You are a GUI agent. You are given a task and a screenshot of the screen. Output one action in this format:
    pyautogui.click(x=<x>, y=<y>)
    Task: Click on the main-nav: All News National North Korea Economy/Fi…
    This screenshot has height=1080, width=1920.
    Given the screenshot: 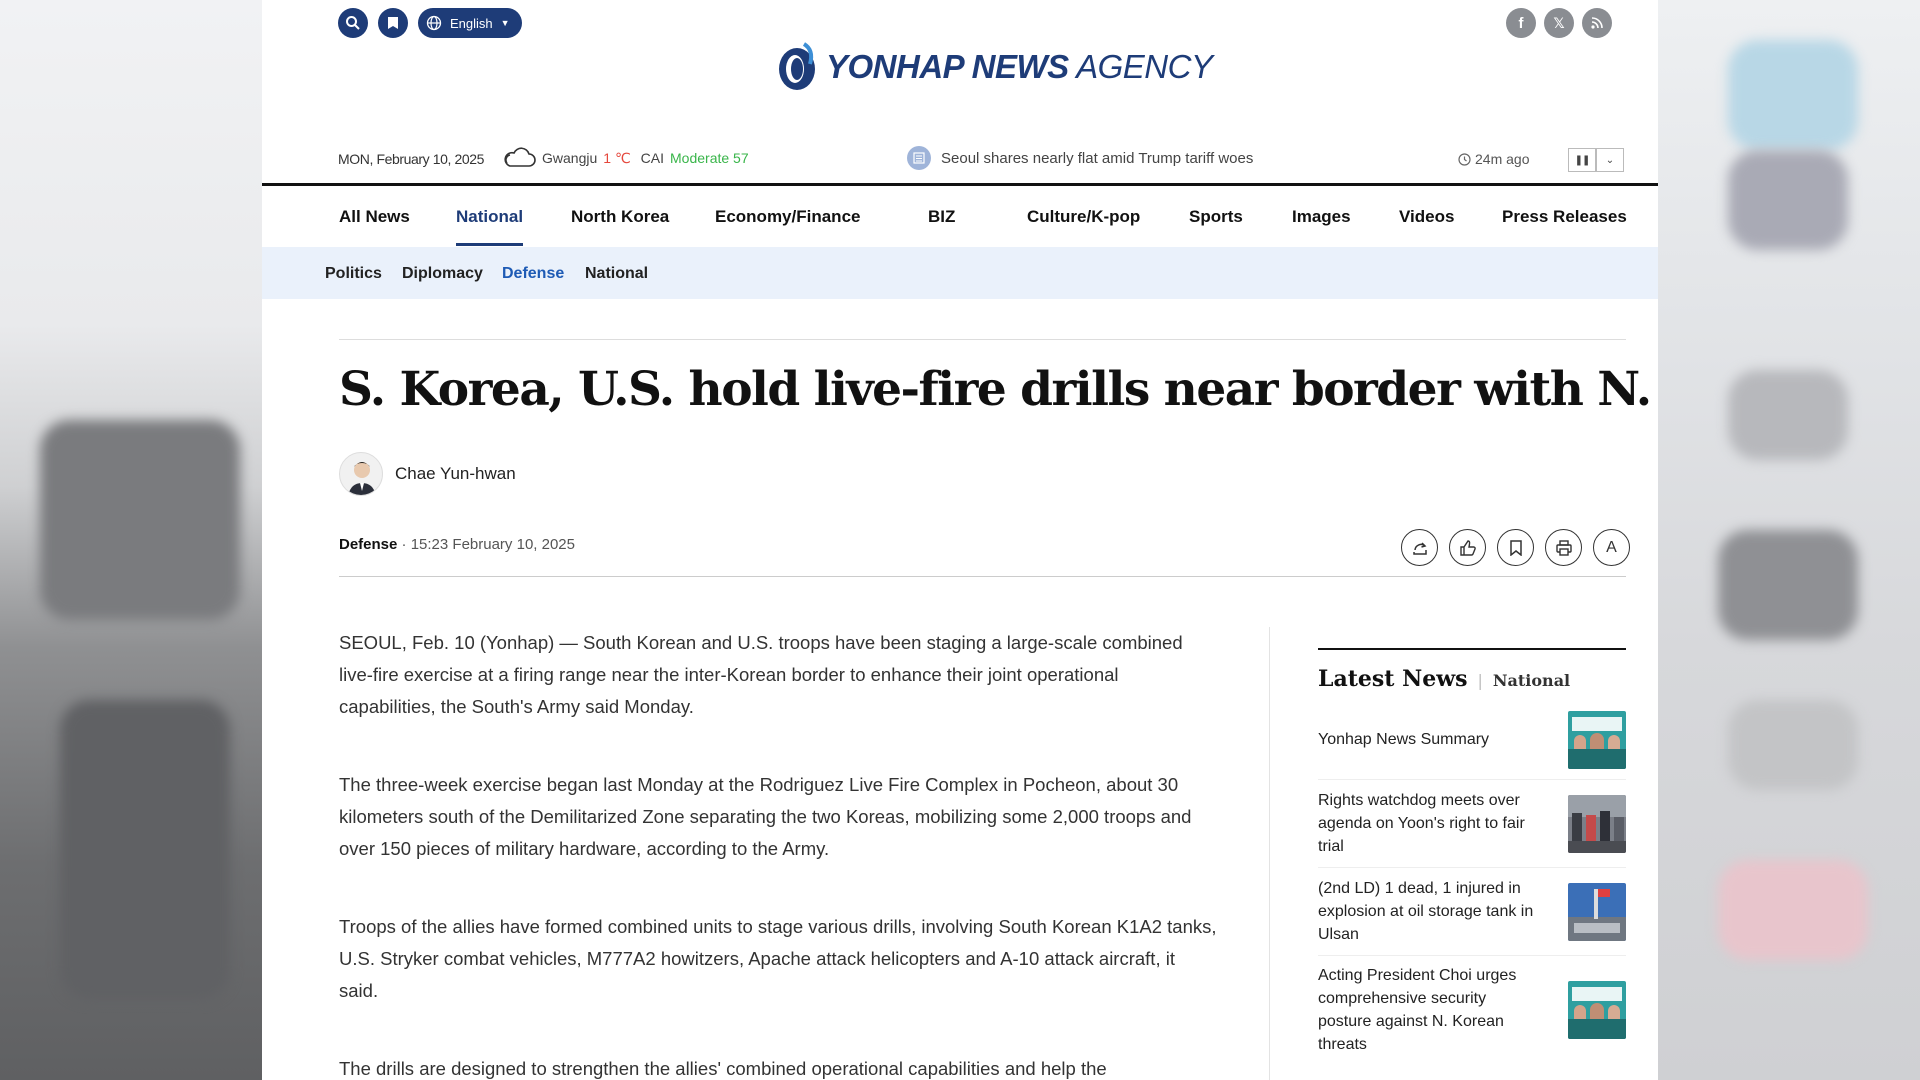 What is the action you would take?
    pyautogui.click(x=960, y=218)
    